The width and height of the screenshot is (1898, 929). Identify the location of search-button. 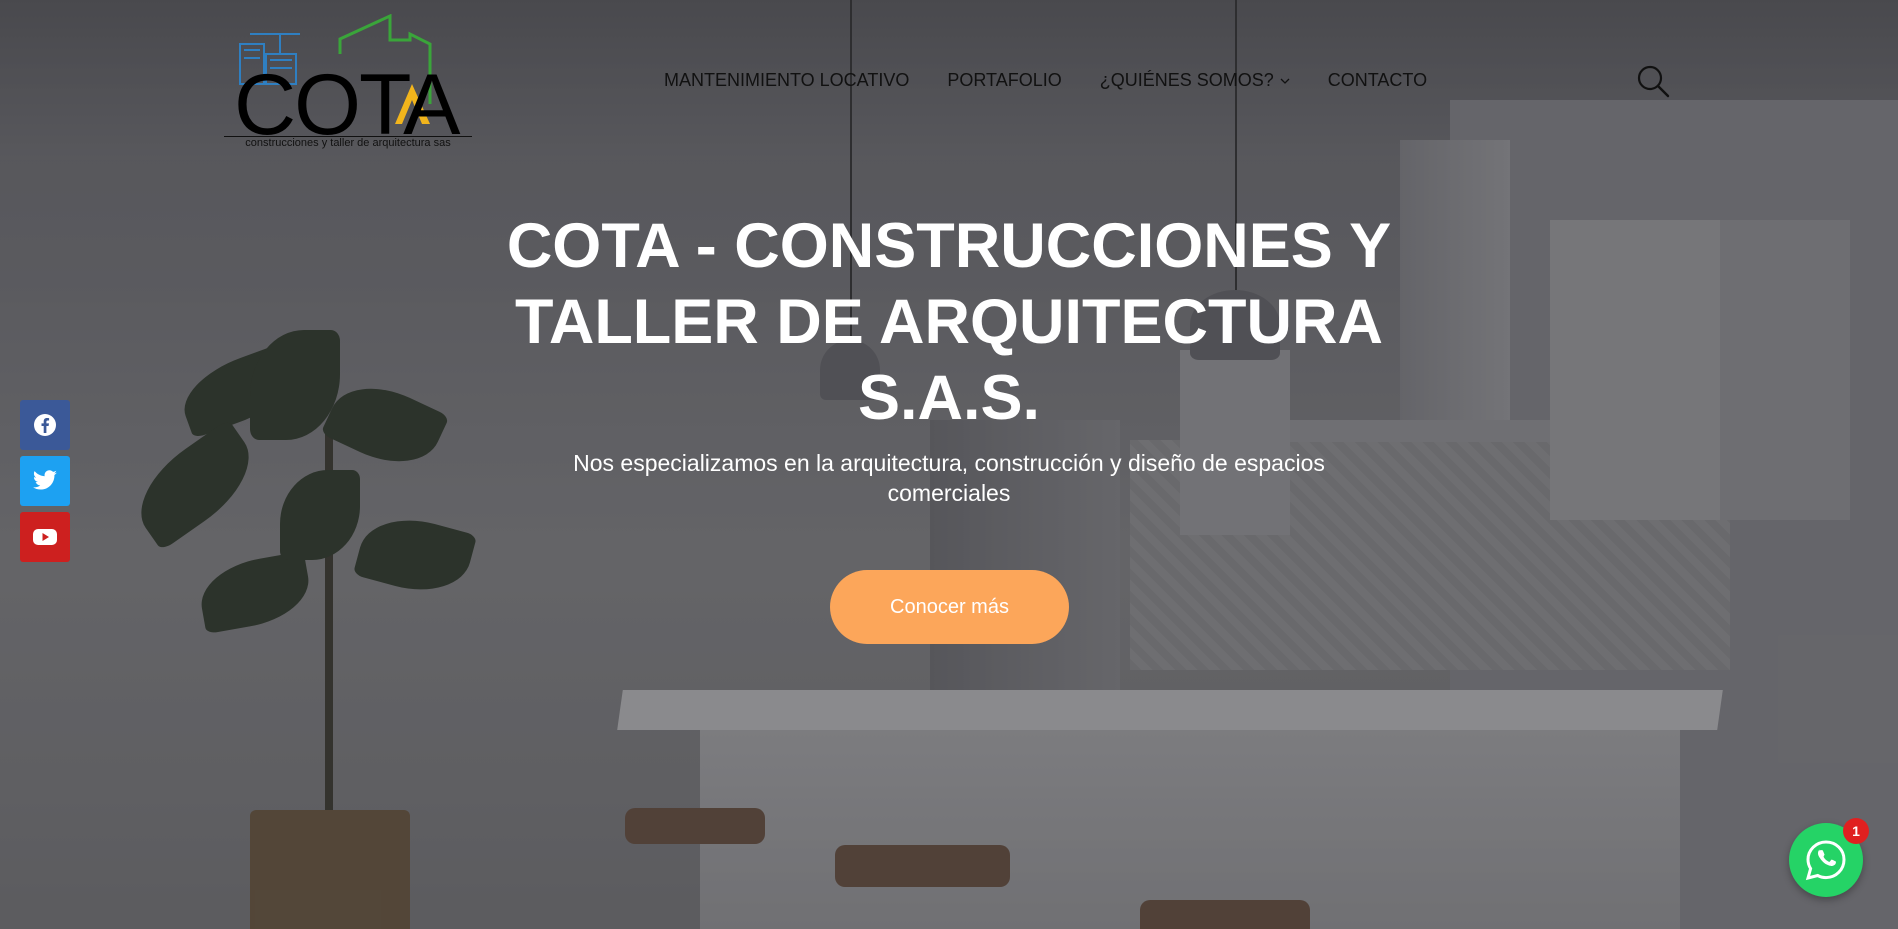
(1653, 81).